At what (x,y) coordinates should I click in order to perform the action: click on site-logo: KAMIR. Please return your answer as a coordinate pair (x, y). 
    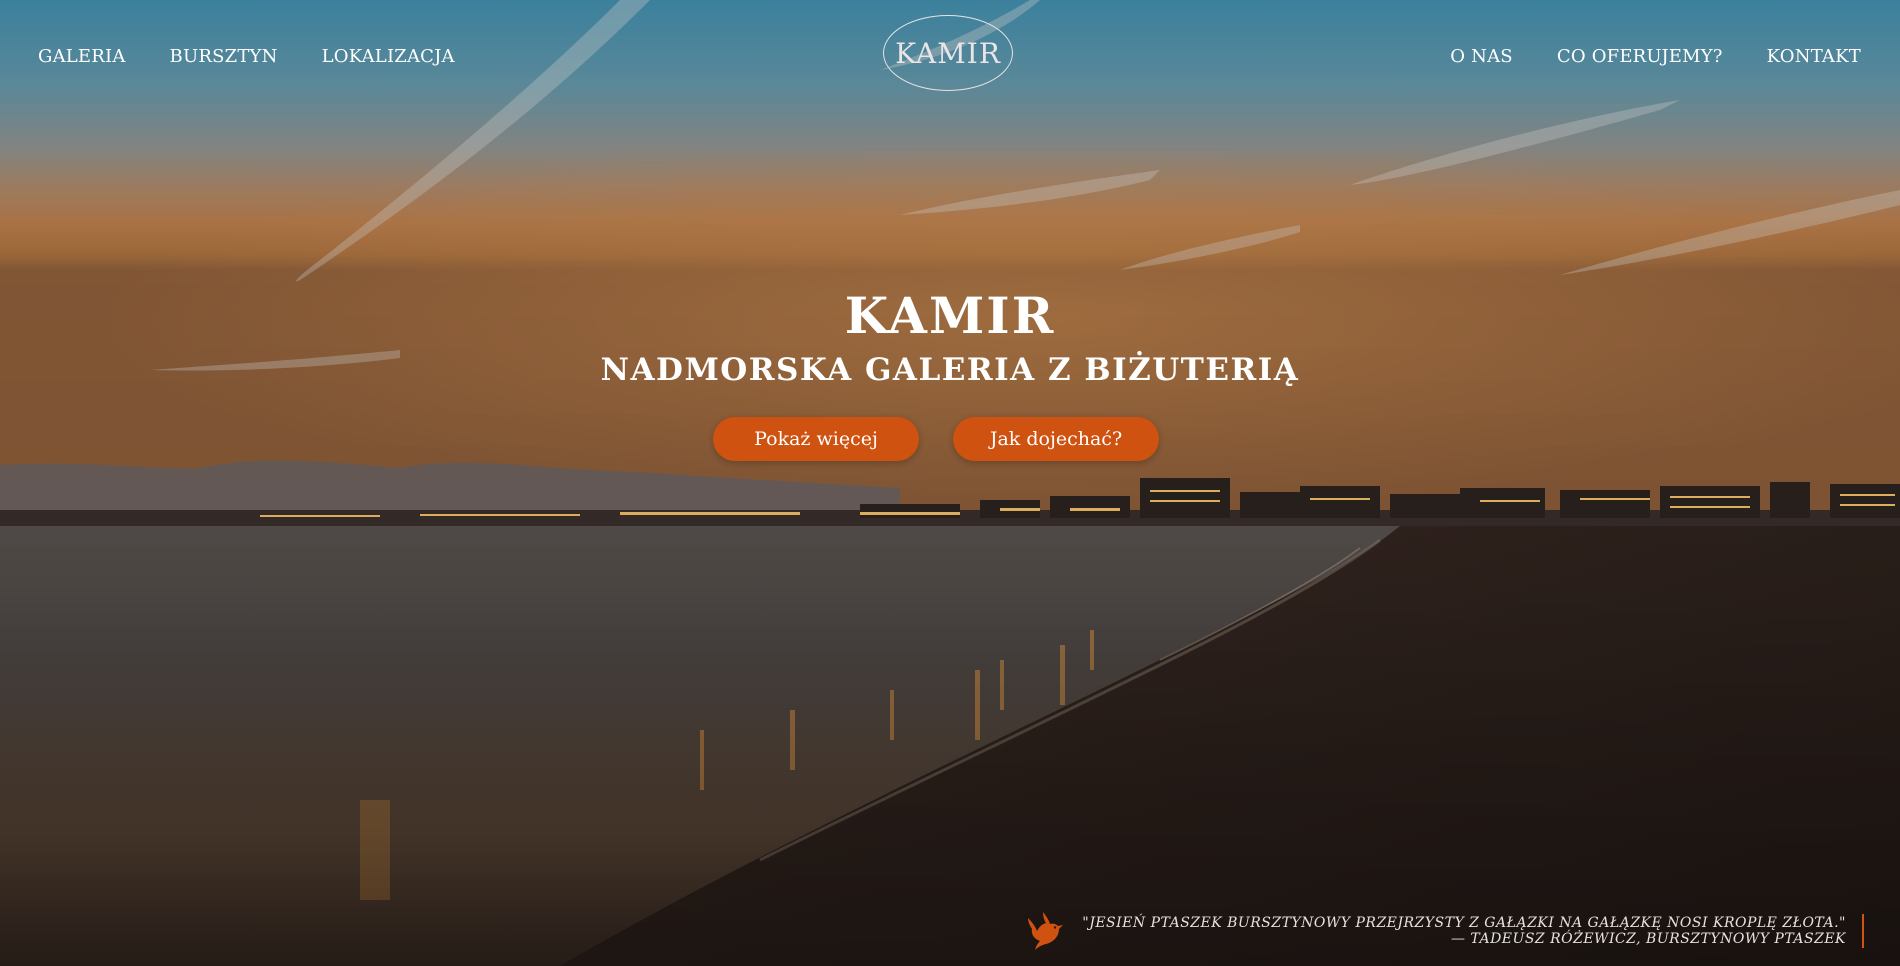
    Looking at the image, I should click on (948, 53).